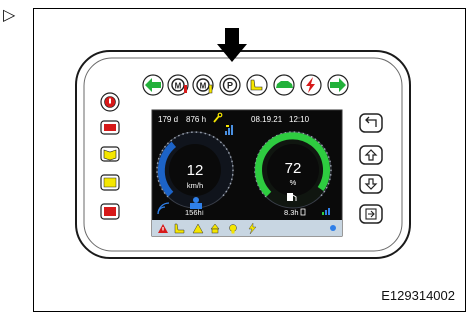 The height and width of the screenshot is (319, 471). What do you see at coordinates (196, 119) in the screenshot?
I see `hours-counter: 876 h` at bounding box center [196, 119].